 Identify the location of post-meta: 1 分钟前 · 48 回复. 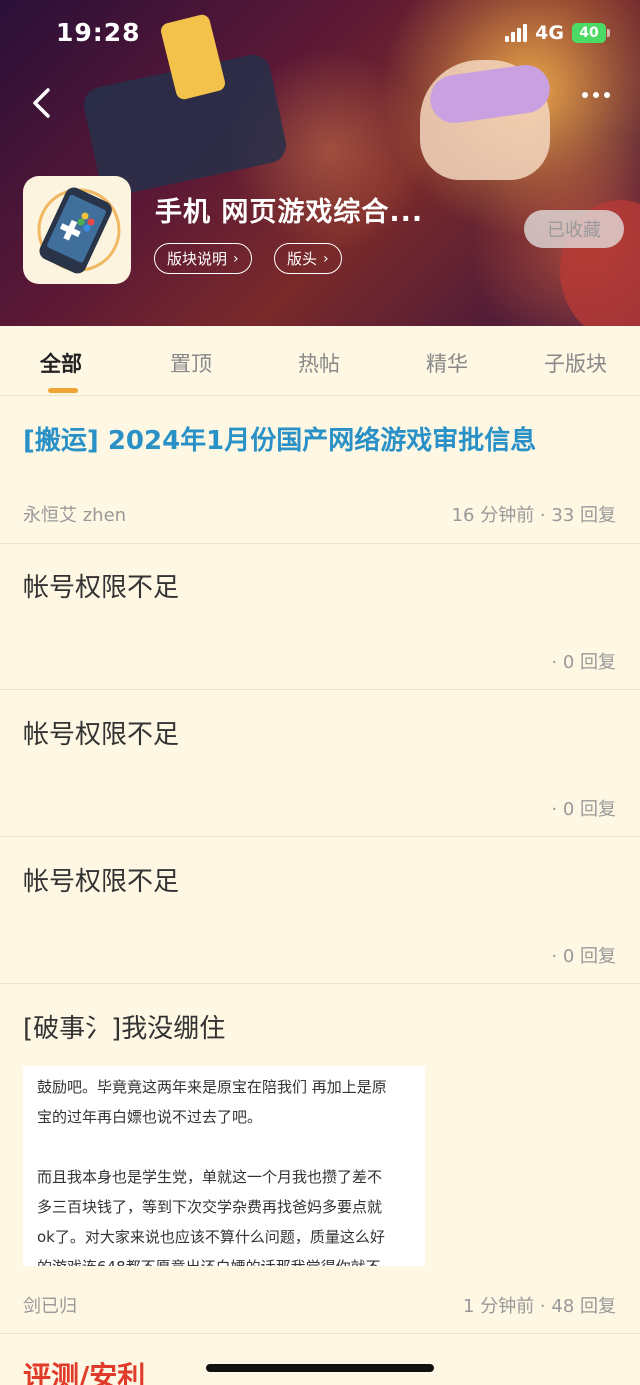
(539, 1306).